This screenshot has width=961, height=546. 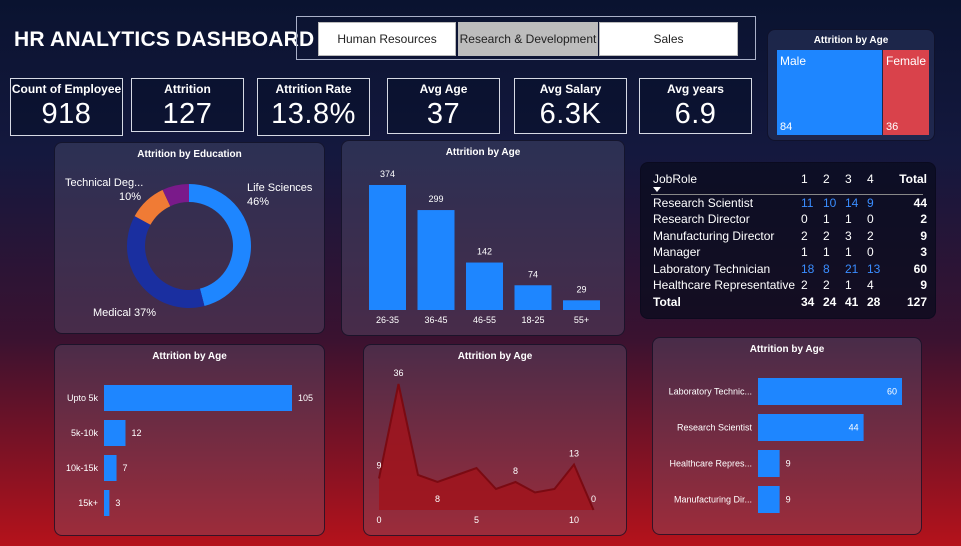 What do you see at coordinates (808, 269) in the screenshot?
I see `cell: 18` at bounding box center [808, 269].